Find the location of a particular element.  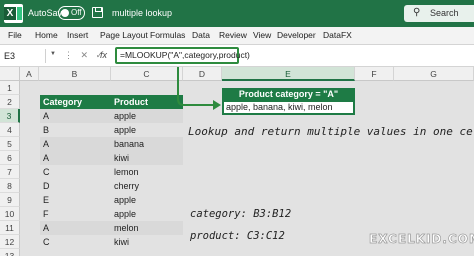

result-cell-e3: apple, banana, kiwi, melon is located at coordinates (288, 107).